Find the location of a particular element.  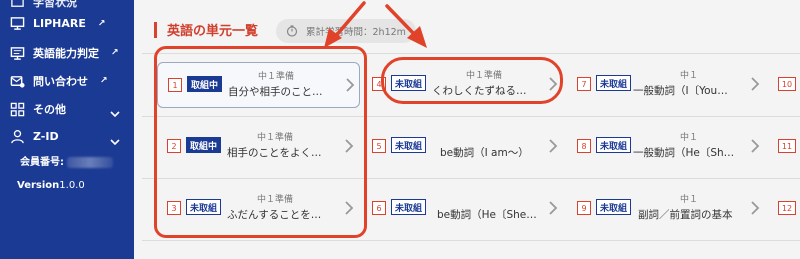

sidebar-item-progress: 学習状況 is located at coordinates (43, 5).